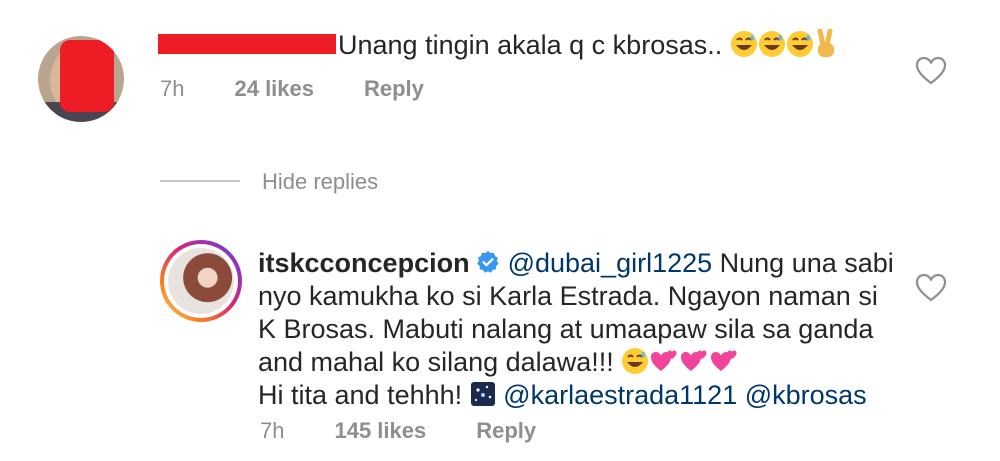 The height and width of the screenshot is (461, 1000). I want to click on avatar-story-ring, so click(201, 281).